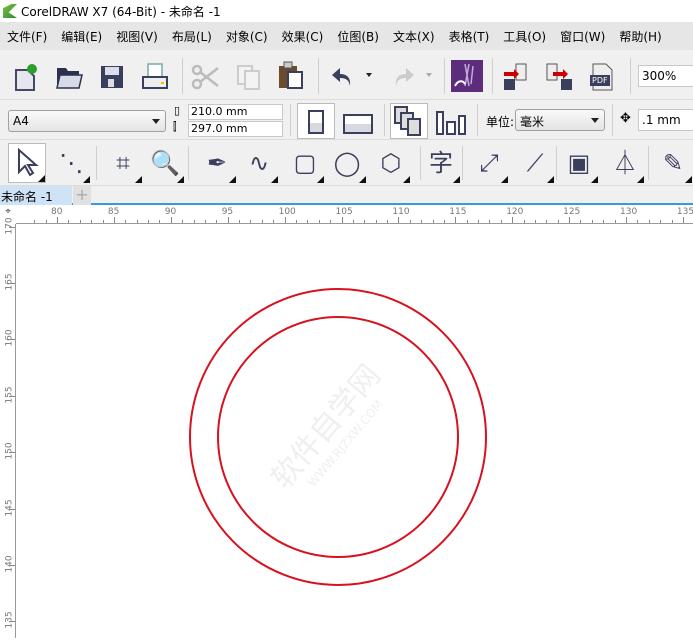  I want to click on redo-icon, so click(403, 77).